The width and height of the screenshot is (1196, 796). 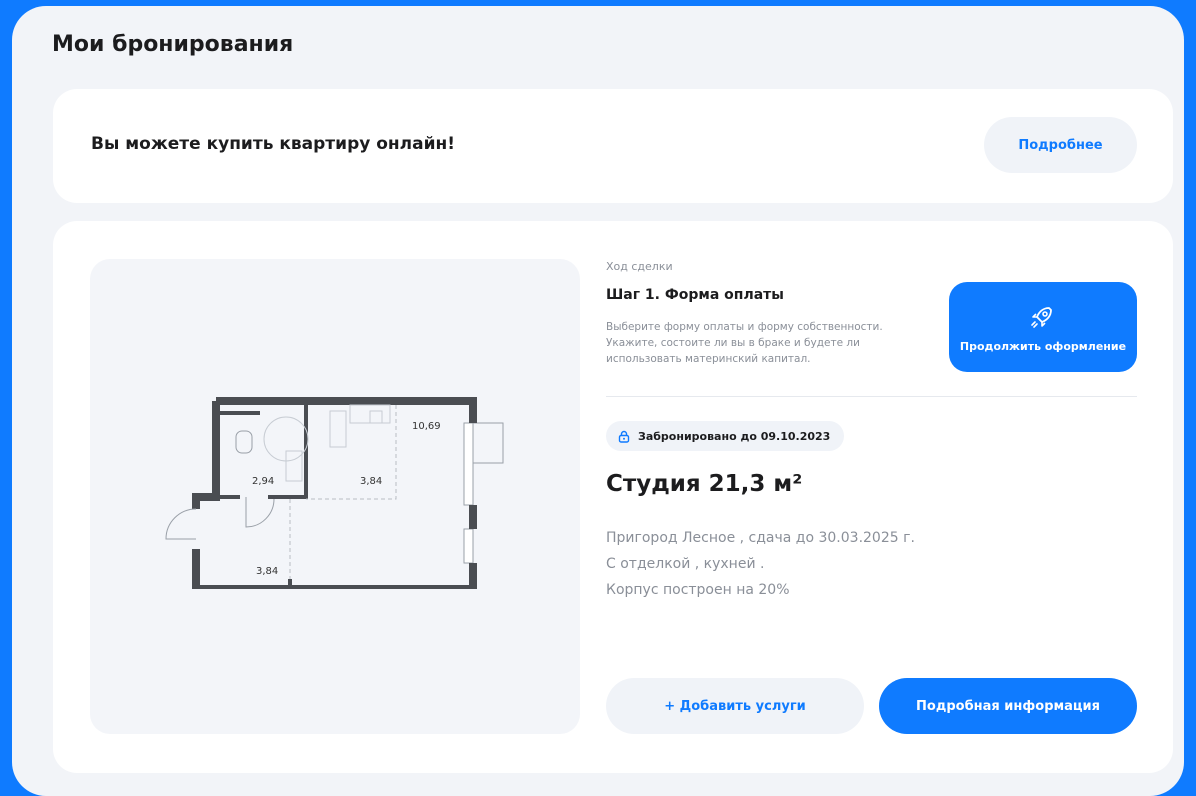 What do you see at coordinates (1041, 317) in the screenshot?
I see `rocket-icon` at bounding box center [1041, 317].